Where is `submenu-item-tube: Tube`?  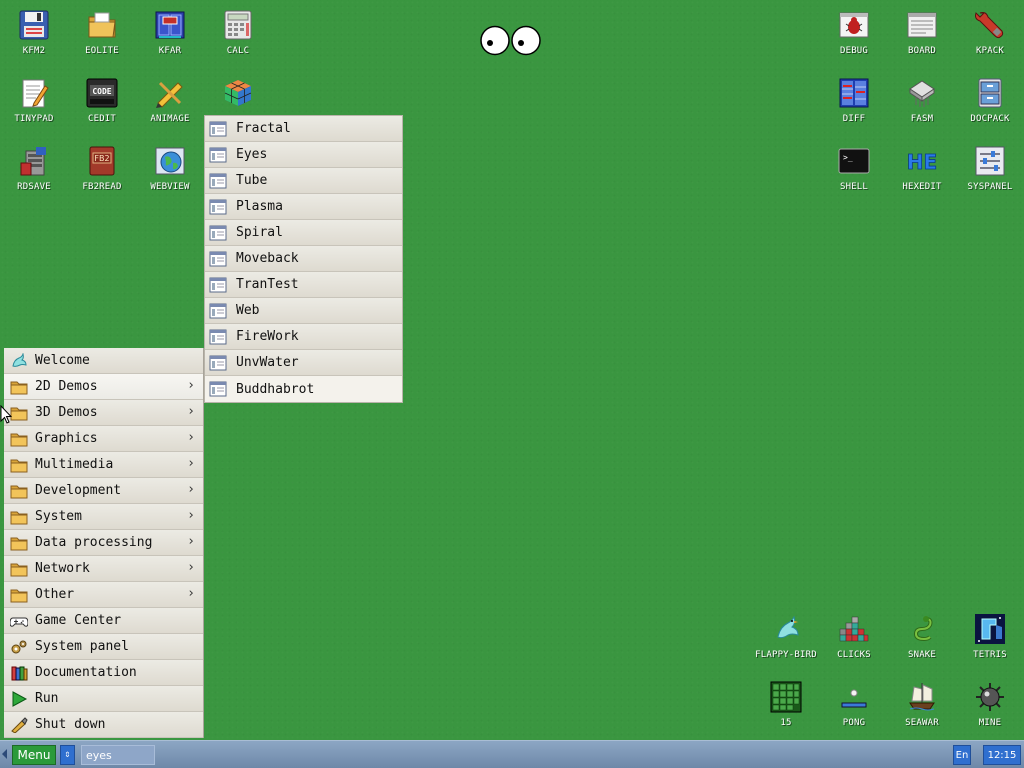
submenu-item-tube: Tube is located at coordinates (303, 181).